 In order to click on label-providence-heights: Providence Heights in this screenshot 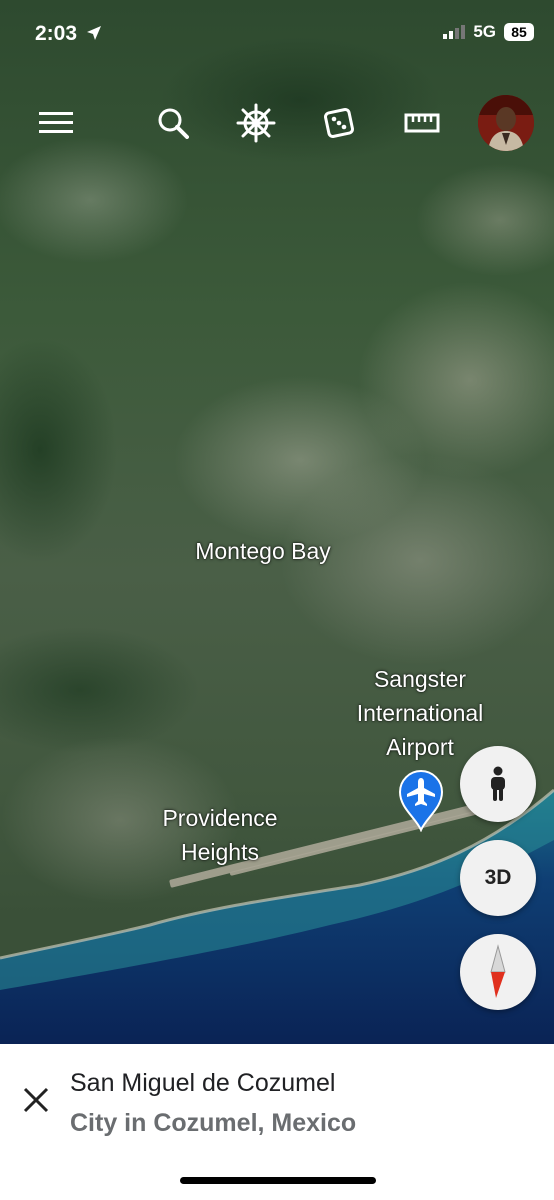, I will do `click(220, 835)`.